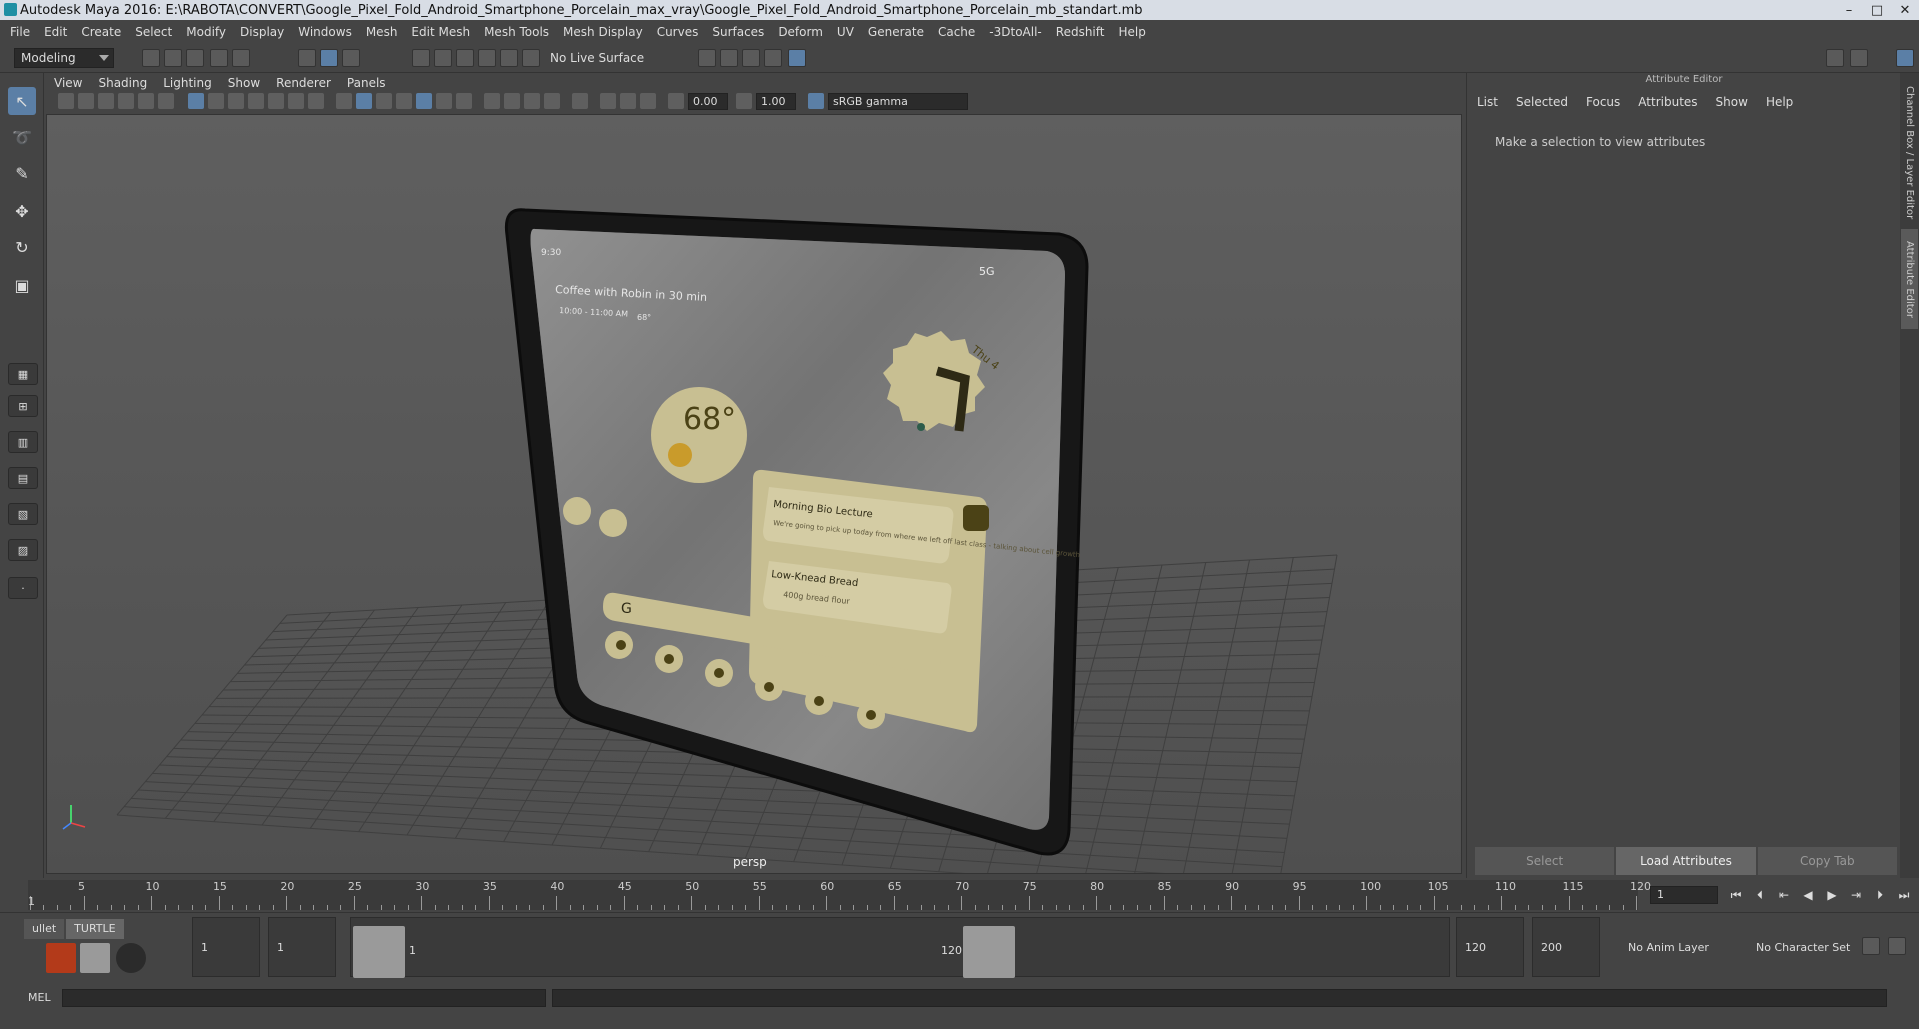 The image size is (1919, 1029). What do you see at coordinates (1808, 947) in the screenshot?
I see `character-set-select: No Character Set` at bounding box center [1808, 947].